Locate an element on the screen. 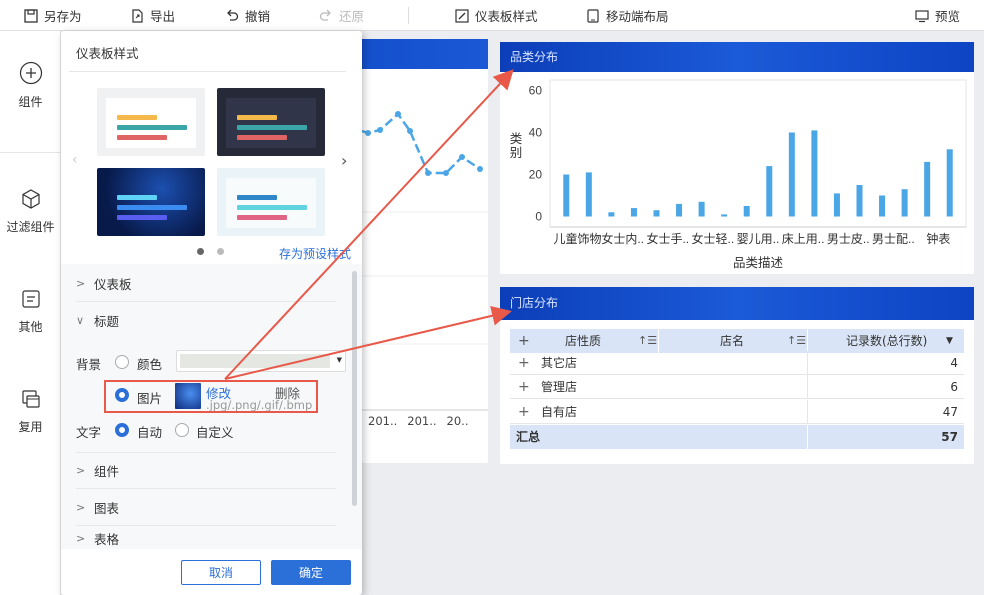 This screenshot has height=595, width=984. y-tick-label: 40 is located at coordinates (536, 133).